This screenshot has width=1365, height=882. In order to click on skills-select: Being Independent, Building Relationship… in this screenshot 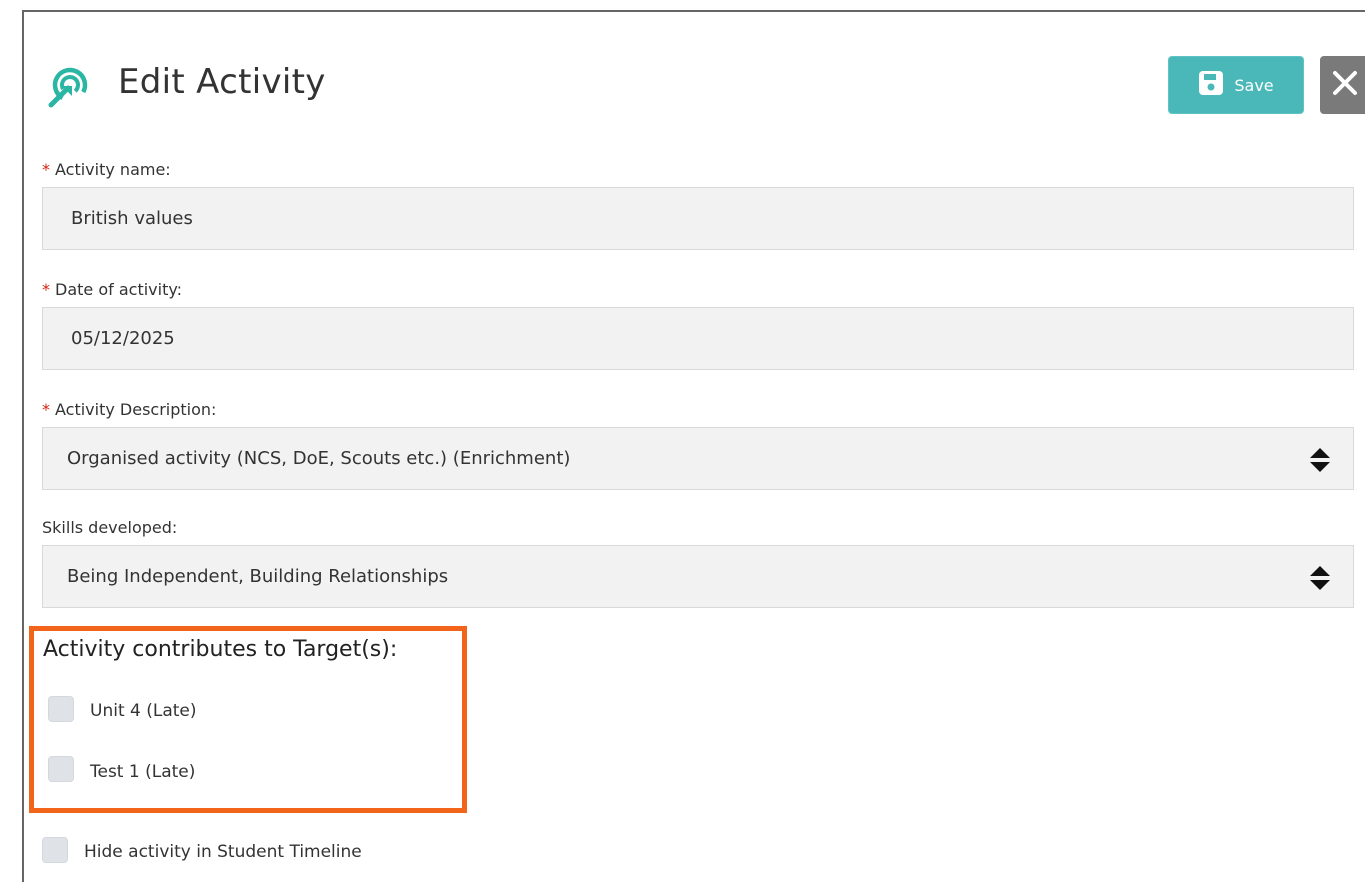, I will do `click(698, 576)`.